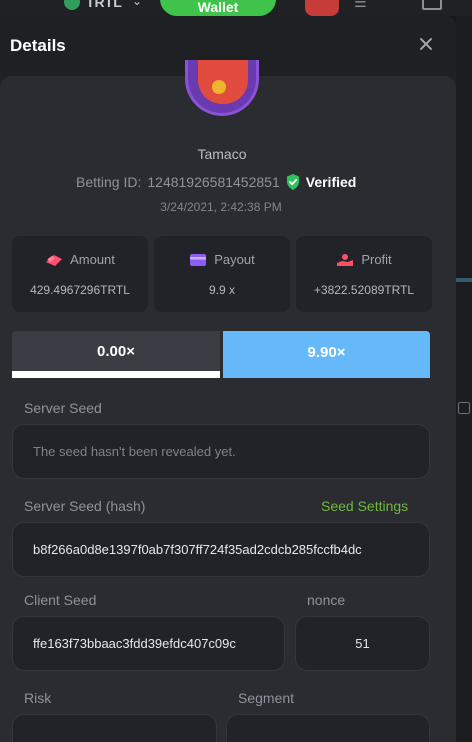 This screenshot has width=472, height=742. Describe the element at coordinates (198, 259) in the screenshot. I see `payout-card-icon` at that location.